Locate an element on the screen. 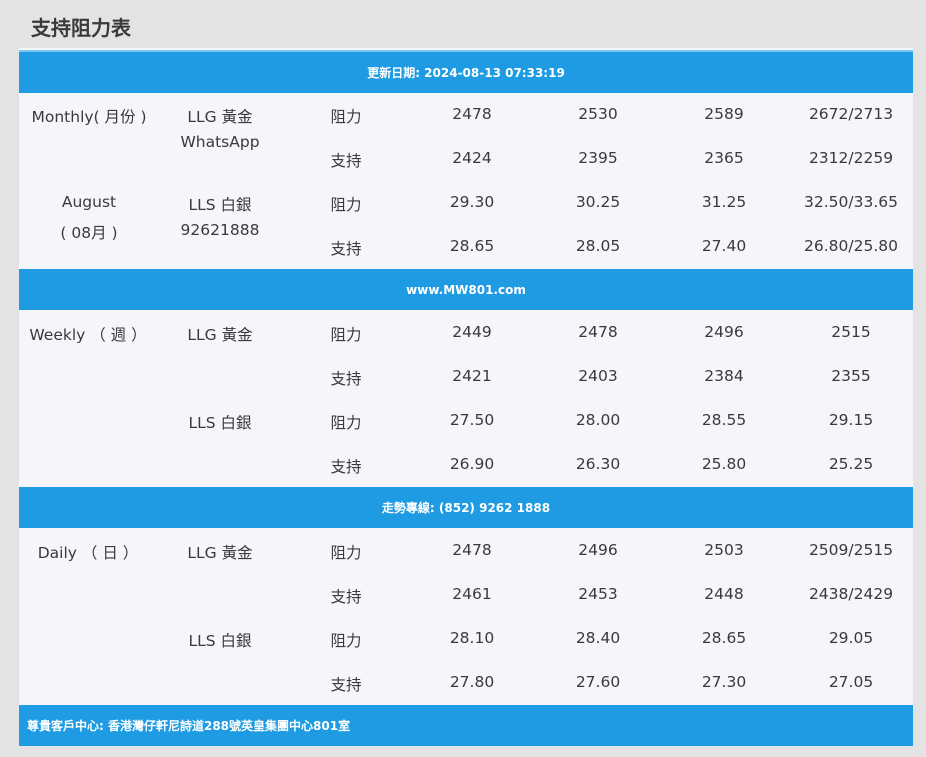 This screenshot has height=757, width=926. monthly-gold-label: LLG 黃金 is located at coordinates (220, 117).